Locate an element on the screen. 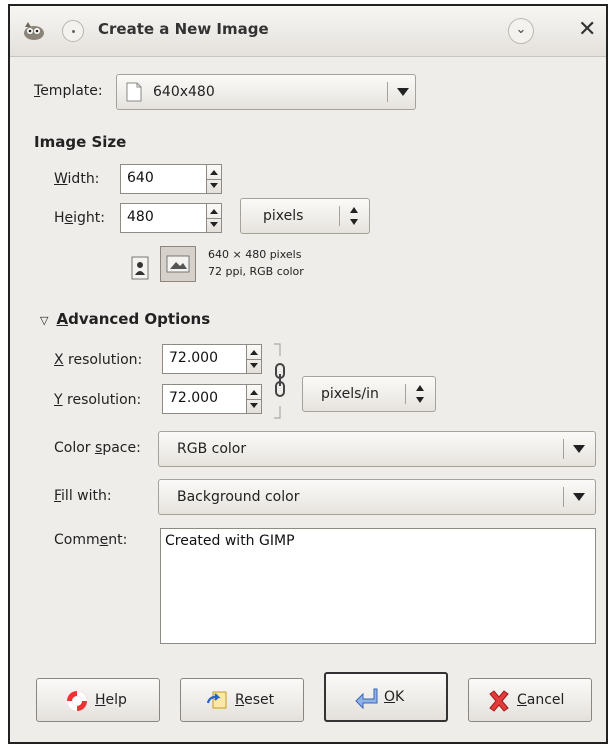 Image resolution: width=616 pixels, height=750 pixels. y-resolution-spinner is located at coordinates (254, 399).